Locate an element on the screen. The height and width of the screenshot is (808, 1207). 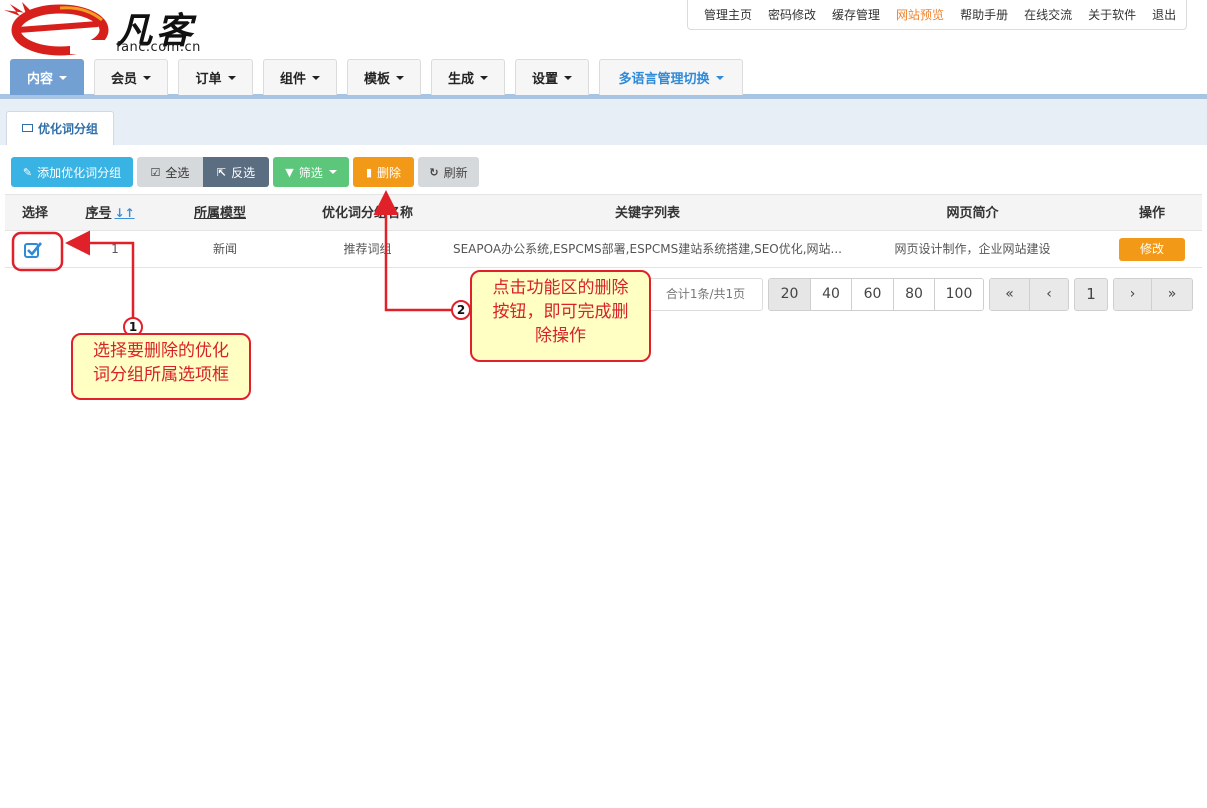
link-change-password: 密码修改 is located at coordinates (792, 14).